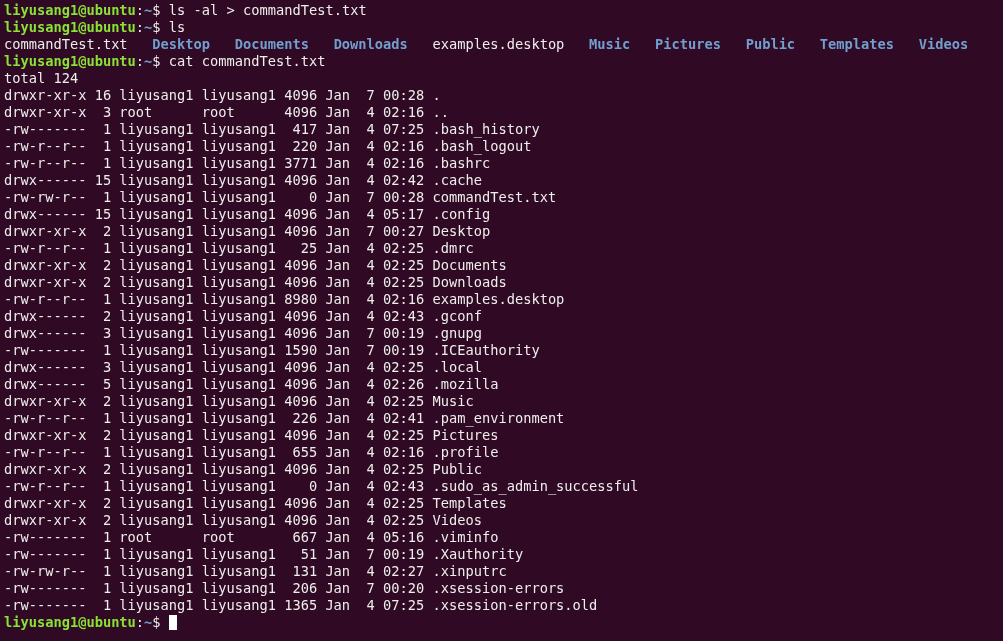 The height and width of the screenshot is (641, 1003). Describe the element at coordinates (271, 44) in the screenshot. I see `directory-name: Documents` at that location.